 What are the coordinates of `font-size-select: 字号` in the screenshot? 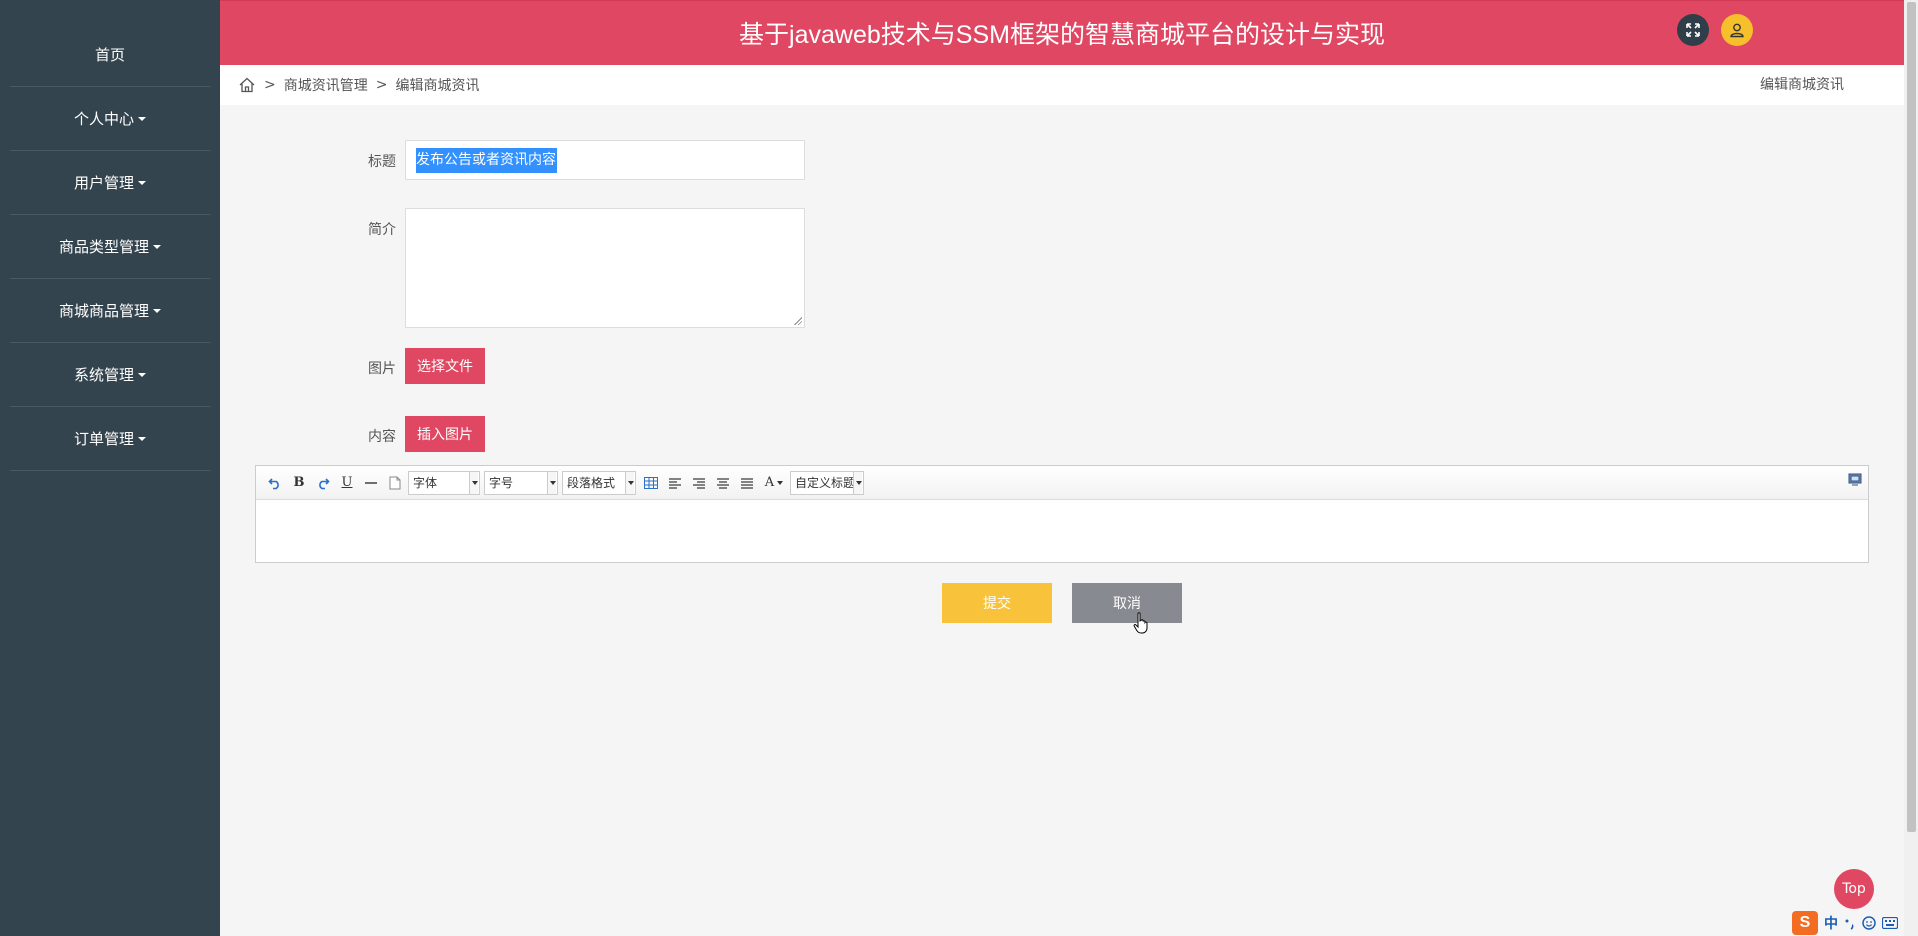 It's located at (521, 482).